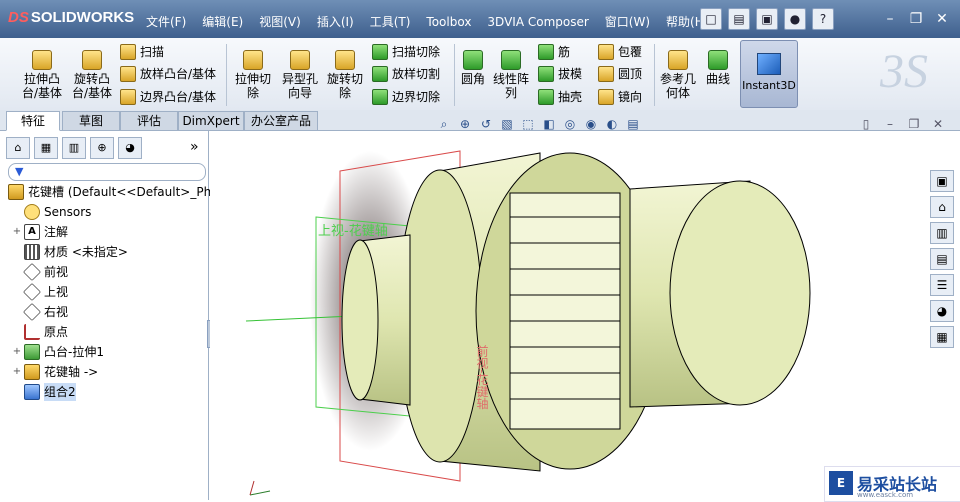  Describe the element at coordinates (46, 148) in the screenshot. I see `property-manager-tab-icon: ▦` at that location.